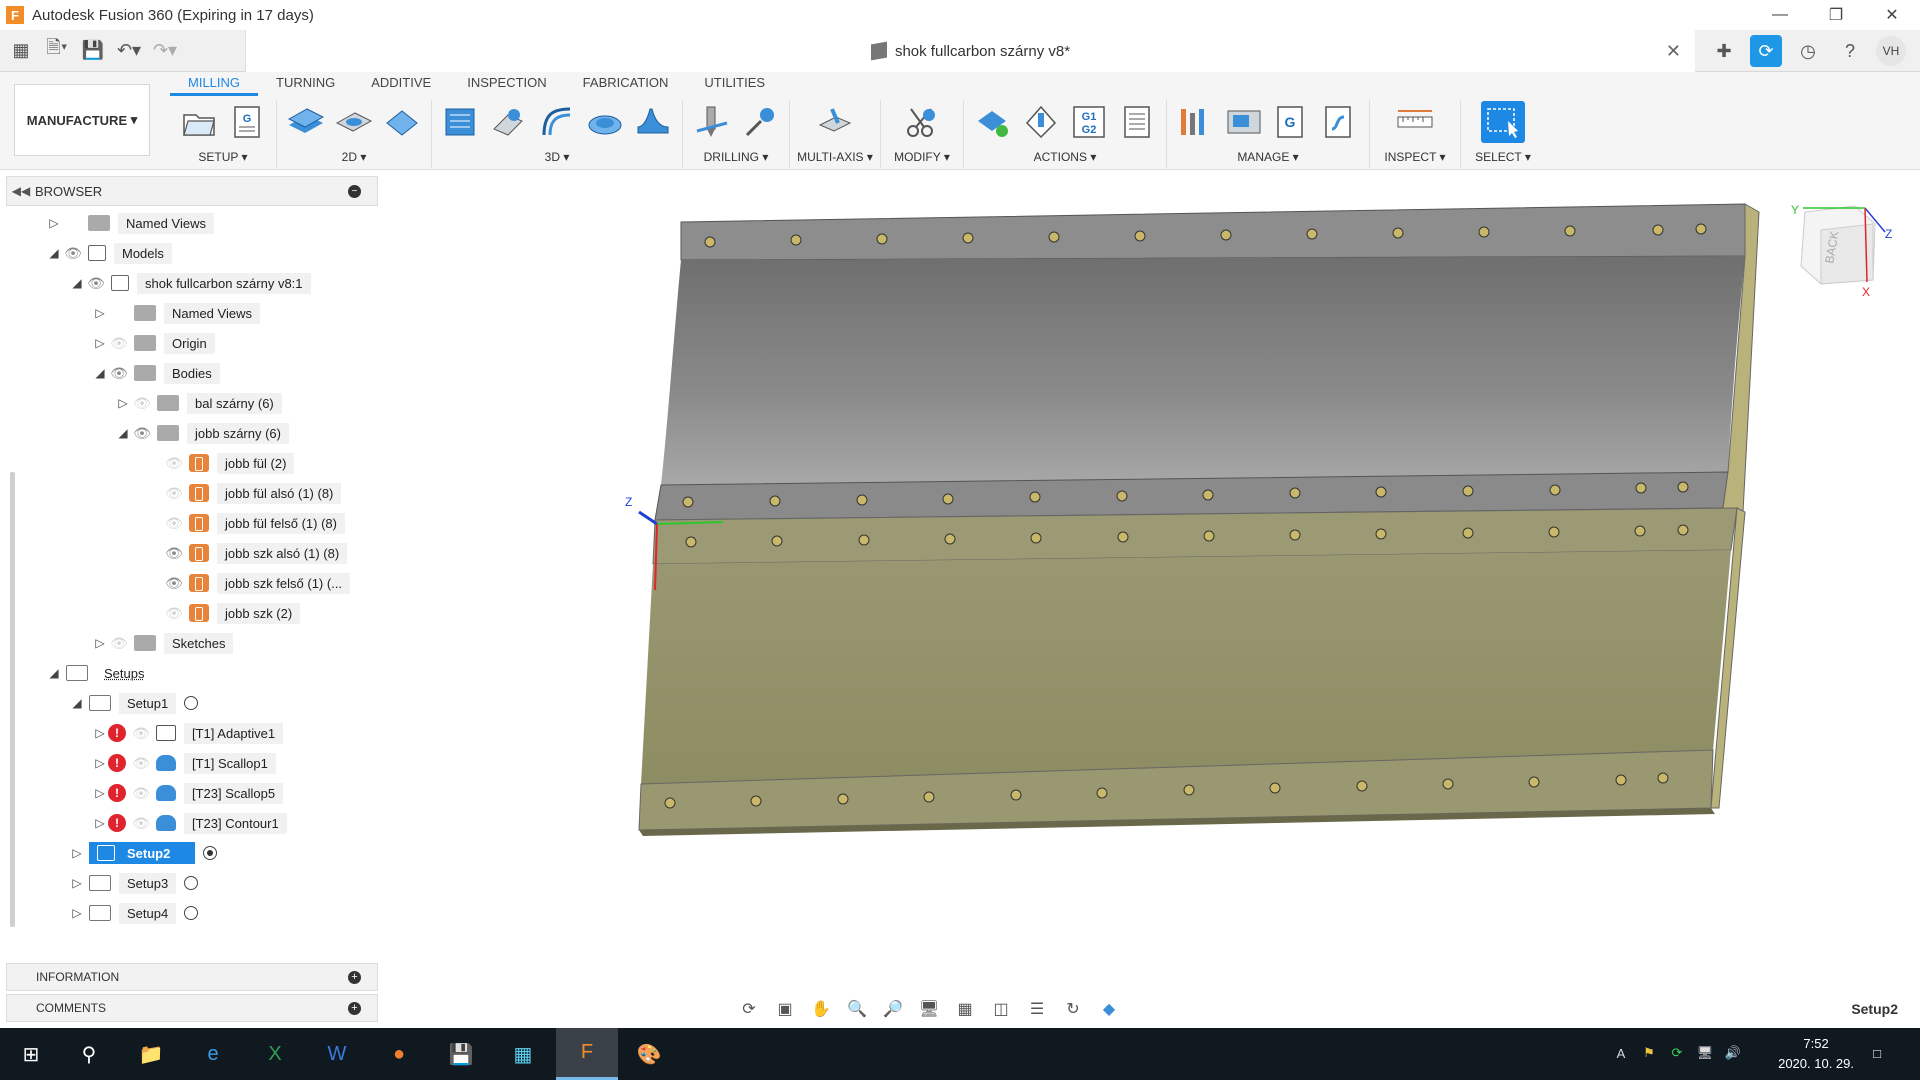 This screenshot has width=1920, height=1080. I want to click on tree-row-bodies: ◢ 👁 Bodies, so click(156, 373).